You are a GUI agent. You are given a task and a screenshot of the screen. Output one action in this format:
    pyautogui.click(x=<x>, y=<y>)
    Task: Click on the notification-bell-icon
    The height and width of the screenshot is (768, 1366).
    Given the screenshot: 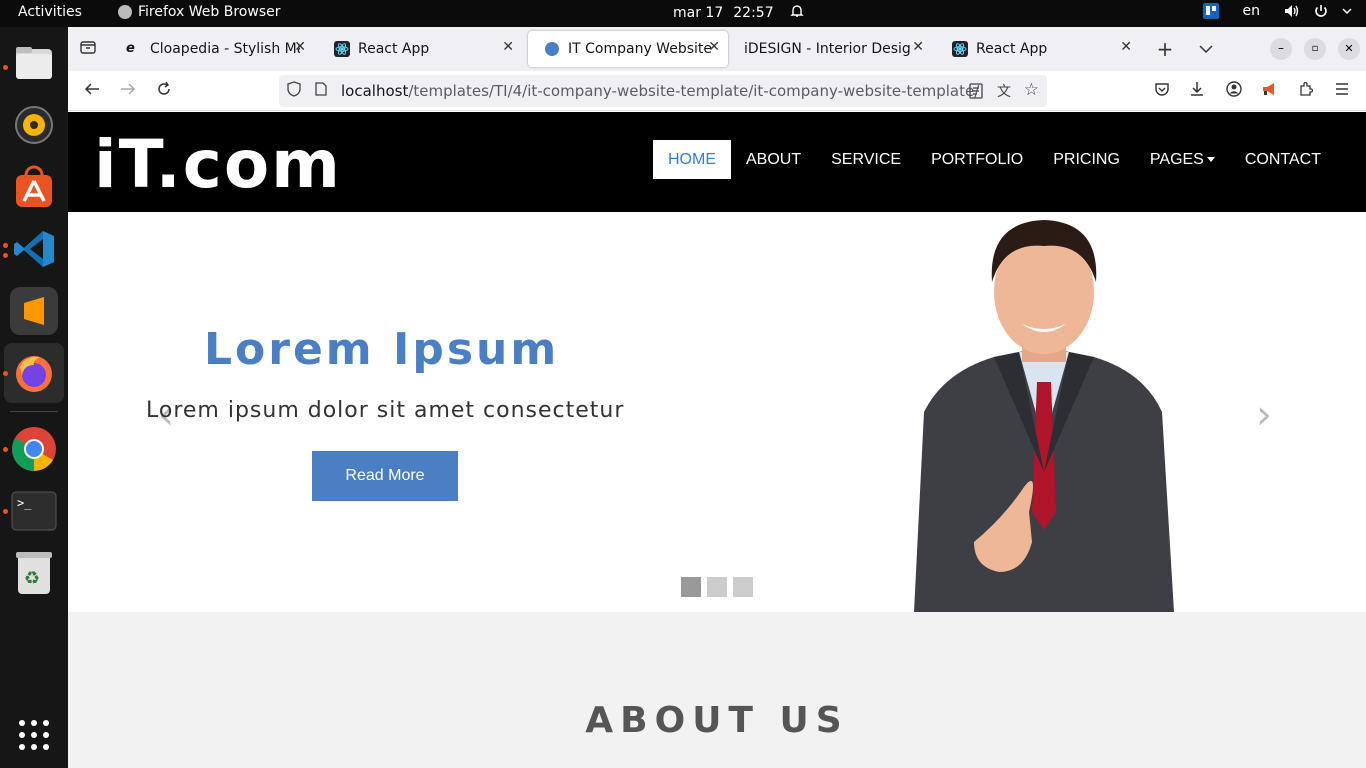 What is the action you would take?
    pyautogui.click(x=796, y=13)
    